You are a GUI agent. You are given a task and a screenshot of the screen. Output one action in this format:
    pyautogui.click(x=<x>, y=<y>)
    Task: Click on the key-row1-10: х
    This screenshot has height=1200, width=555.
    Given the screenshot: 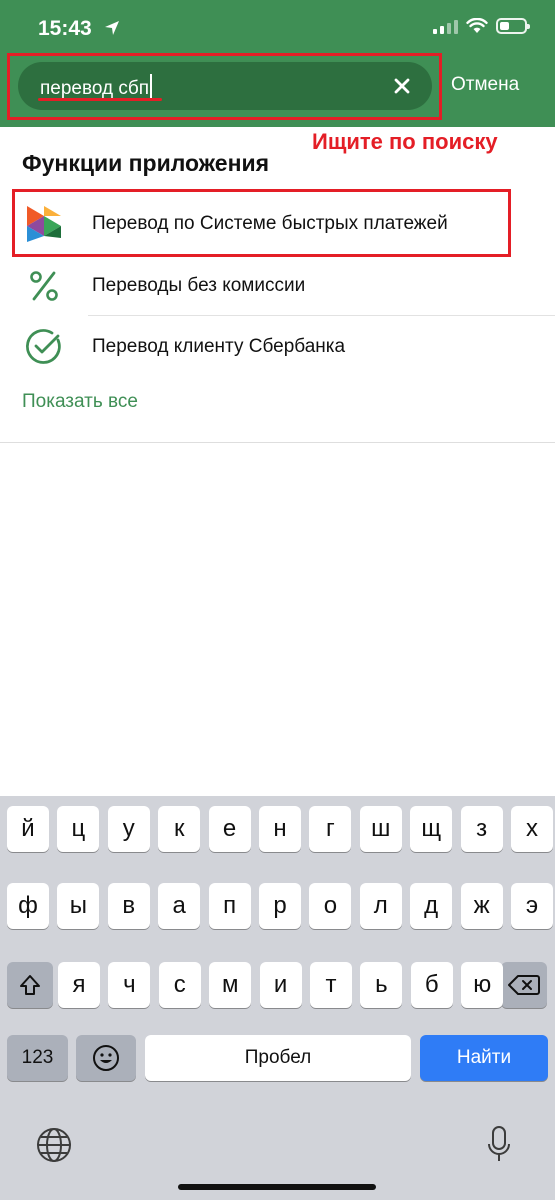 What is the action you would take?
    pyautogui.click(x=532, y=829)
    